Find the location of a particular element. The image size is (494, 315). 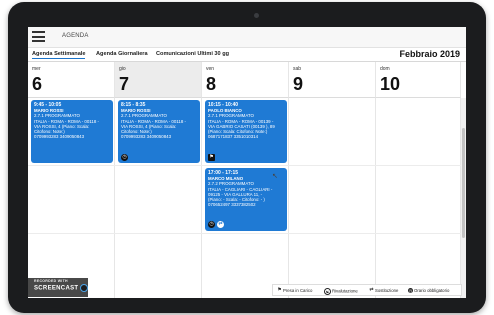

legend-item: ⇄Sostituzione is located at coordinates (383, 290).